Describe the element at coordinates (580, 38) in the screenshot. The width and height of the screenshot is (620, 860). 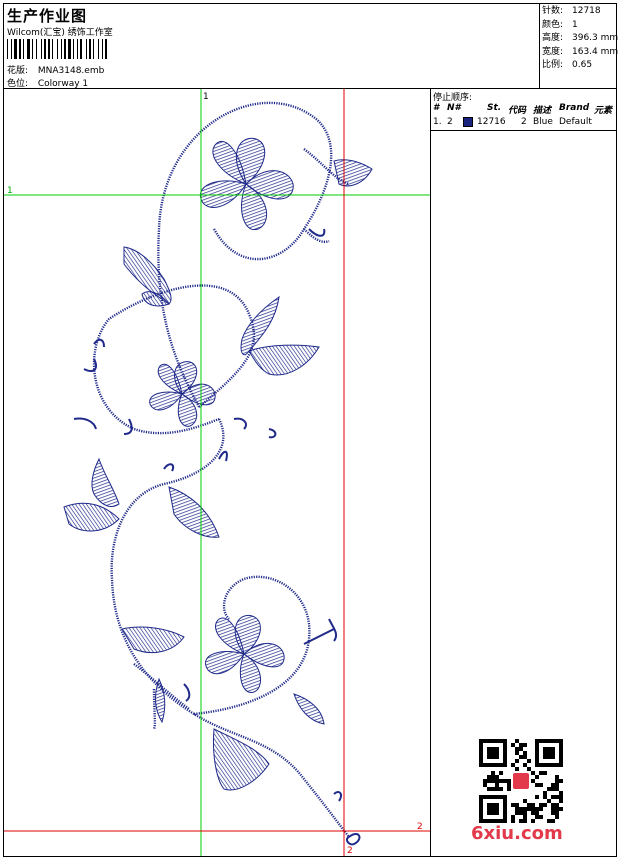
I see `stat-height: 高度: 396.3 mm` at that location.